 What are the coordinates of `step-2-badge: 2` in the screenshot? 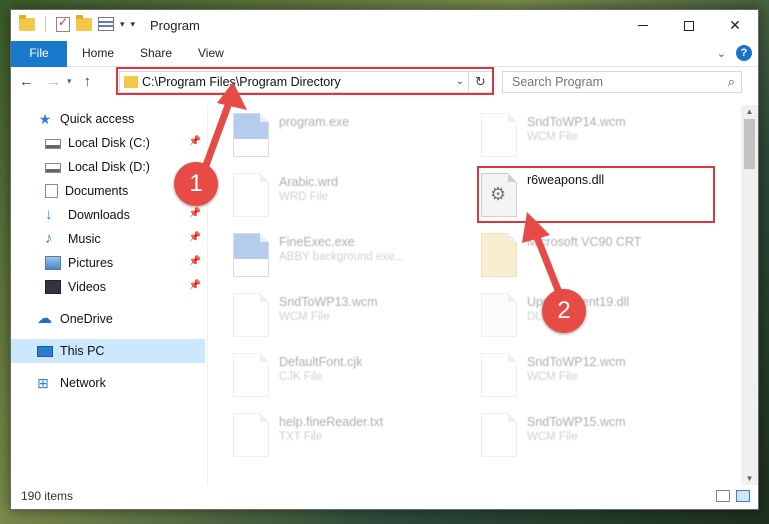 It's located at (564, 311).